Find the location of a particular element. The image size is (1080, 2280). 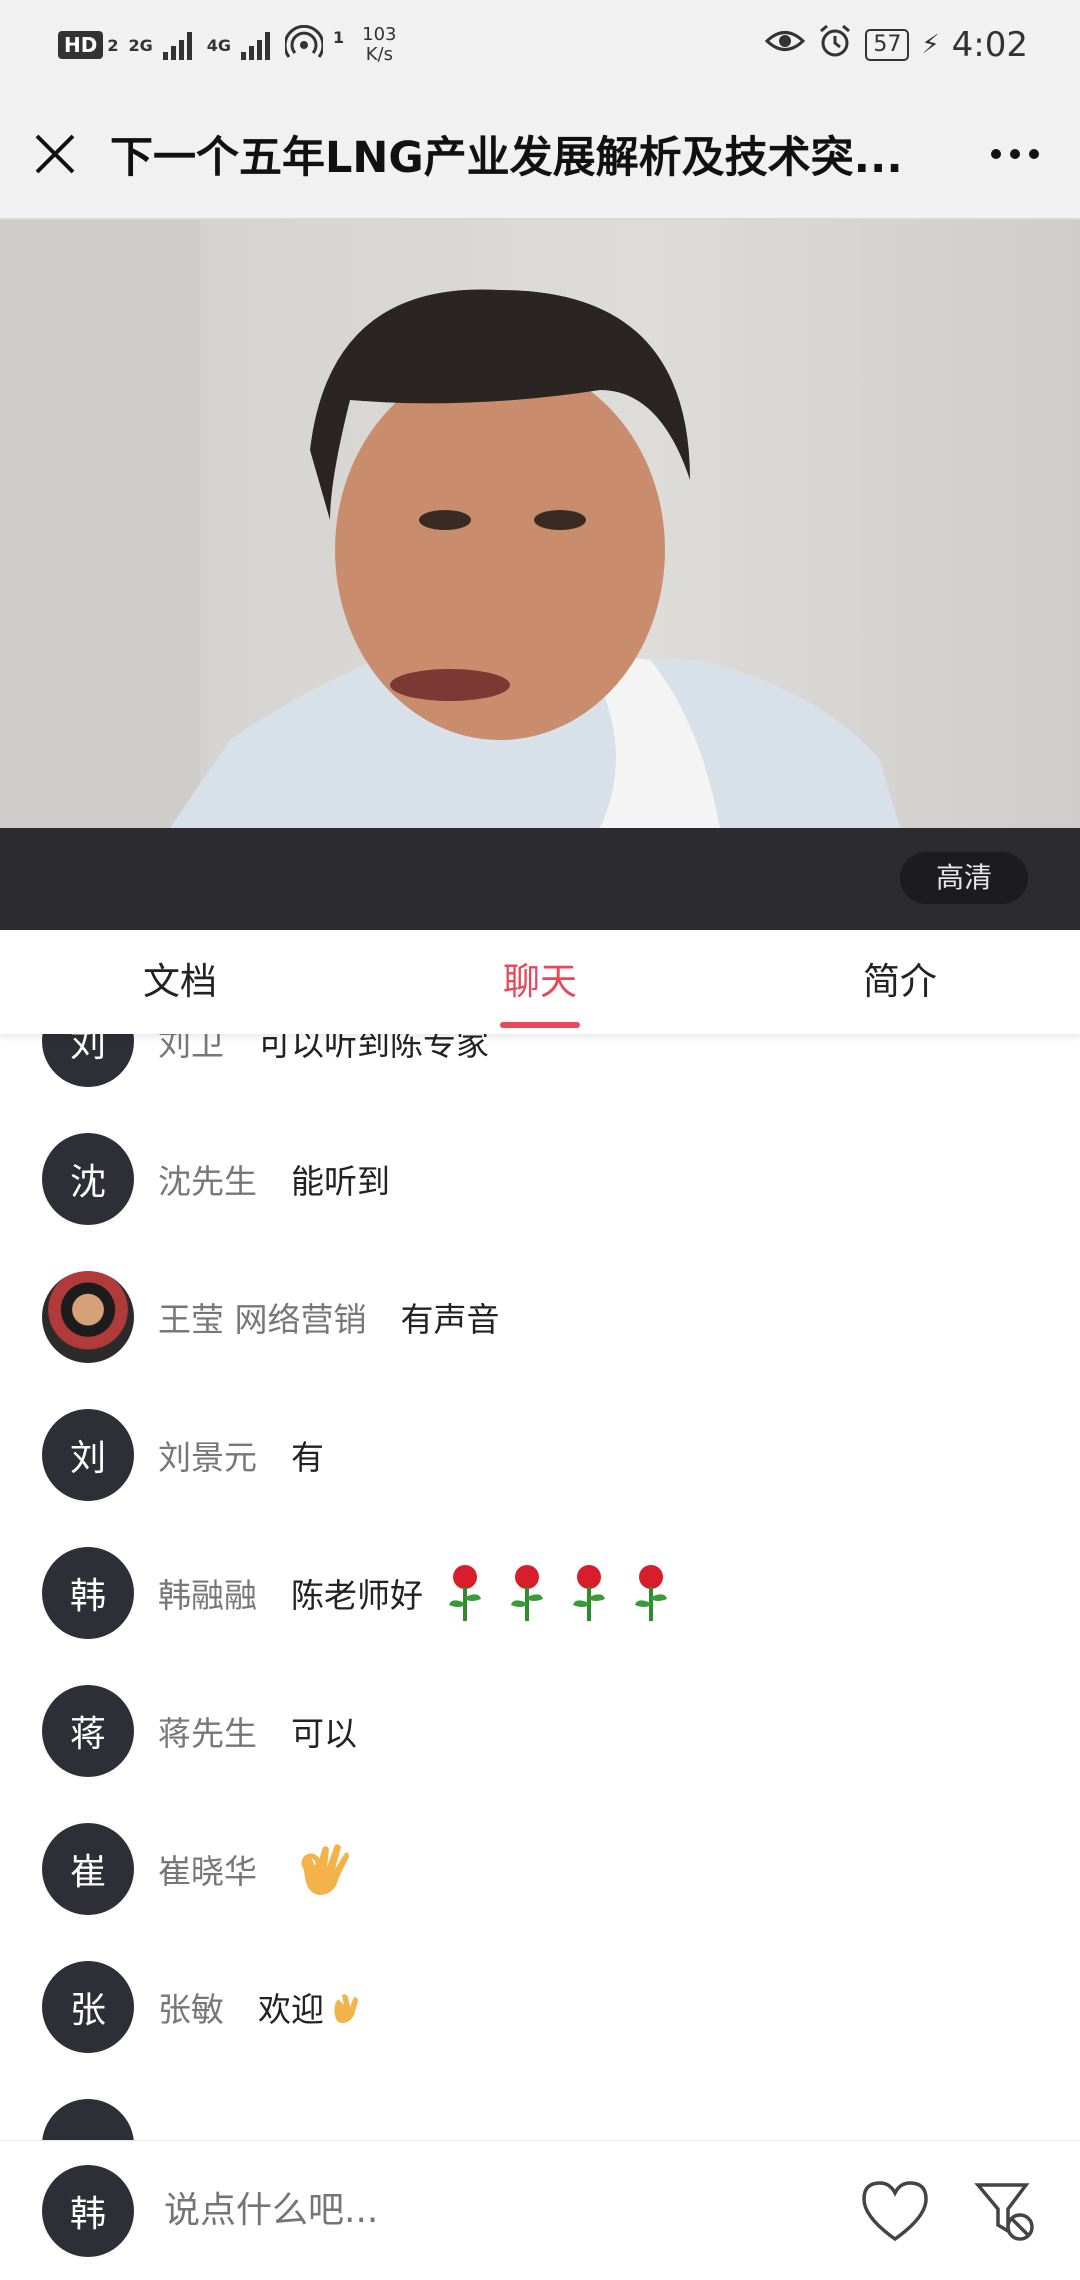

more-icon is located at coordinates (1015, 154).